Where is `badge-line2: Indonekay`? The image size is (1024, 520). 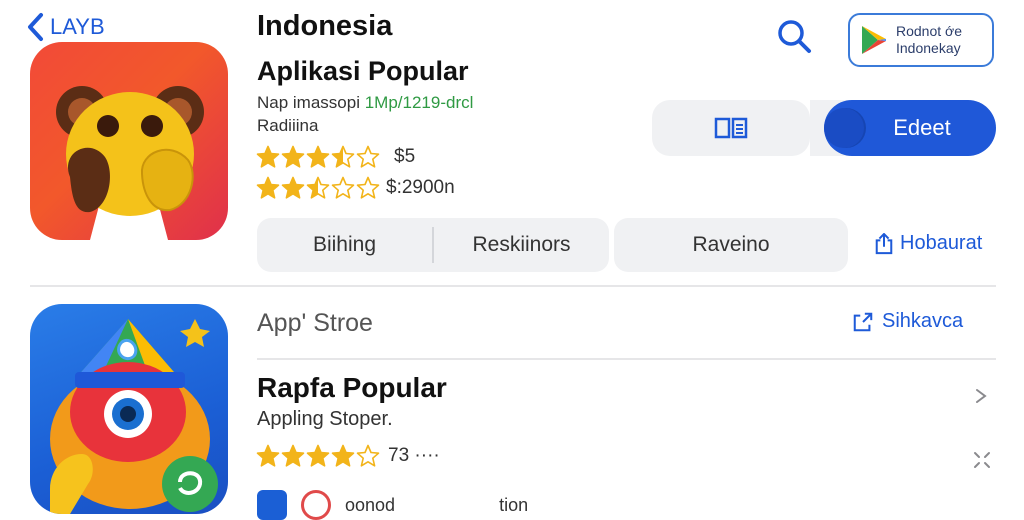 badge-line2: Indonekay is located at coordinates (928, 48).